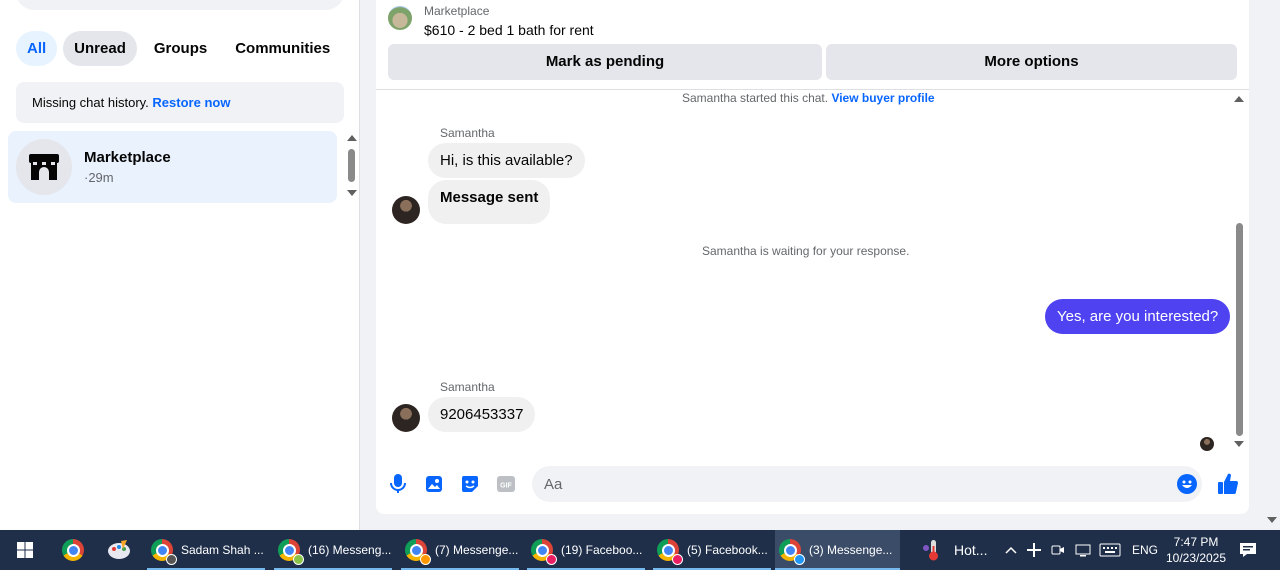 The image size is (1280, 570). I want to click on windows-start-icon, so click(25, 550).